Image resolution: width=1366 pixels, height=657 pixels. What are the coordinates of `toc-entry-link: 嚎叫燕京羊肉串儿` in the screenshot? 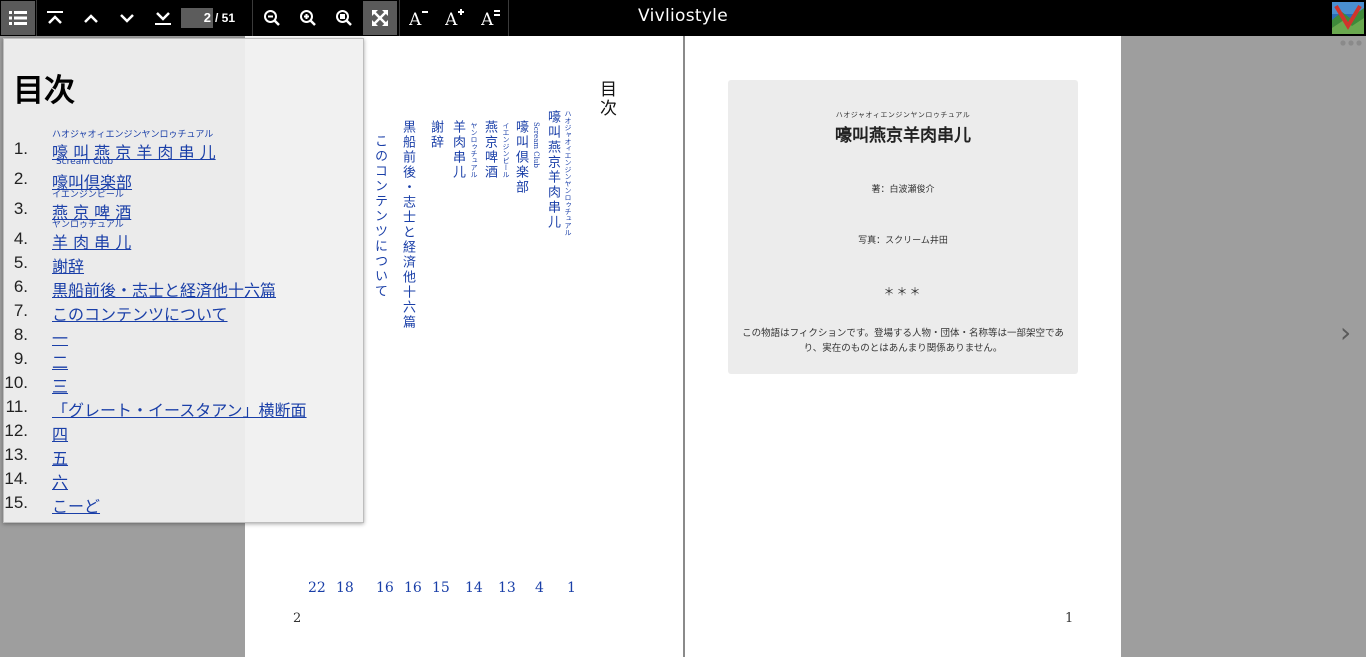 It's located at (552, 170).